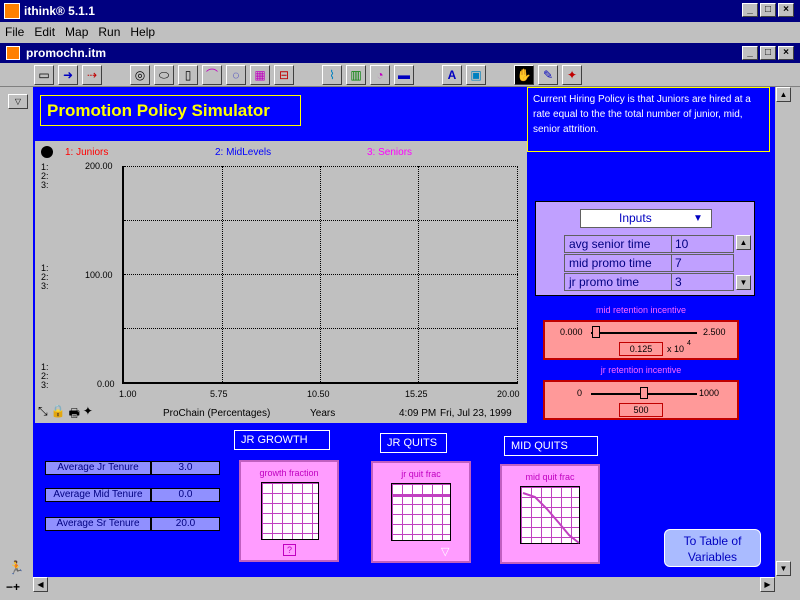 This screenshot has height=600, width=800. I want to click on x-tick-label: 20.00, so click(508, 394).